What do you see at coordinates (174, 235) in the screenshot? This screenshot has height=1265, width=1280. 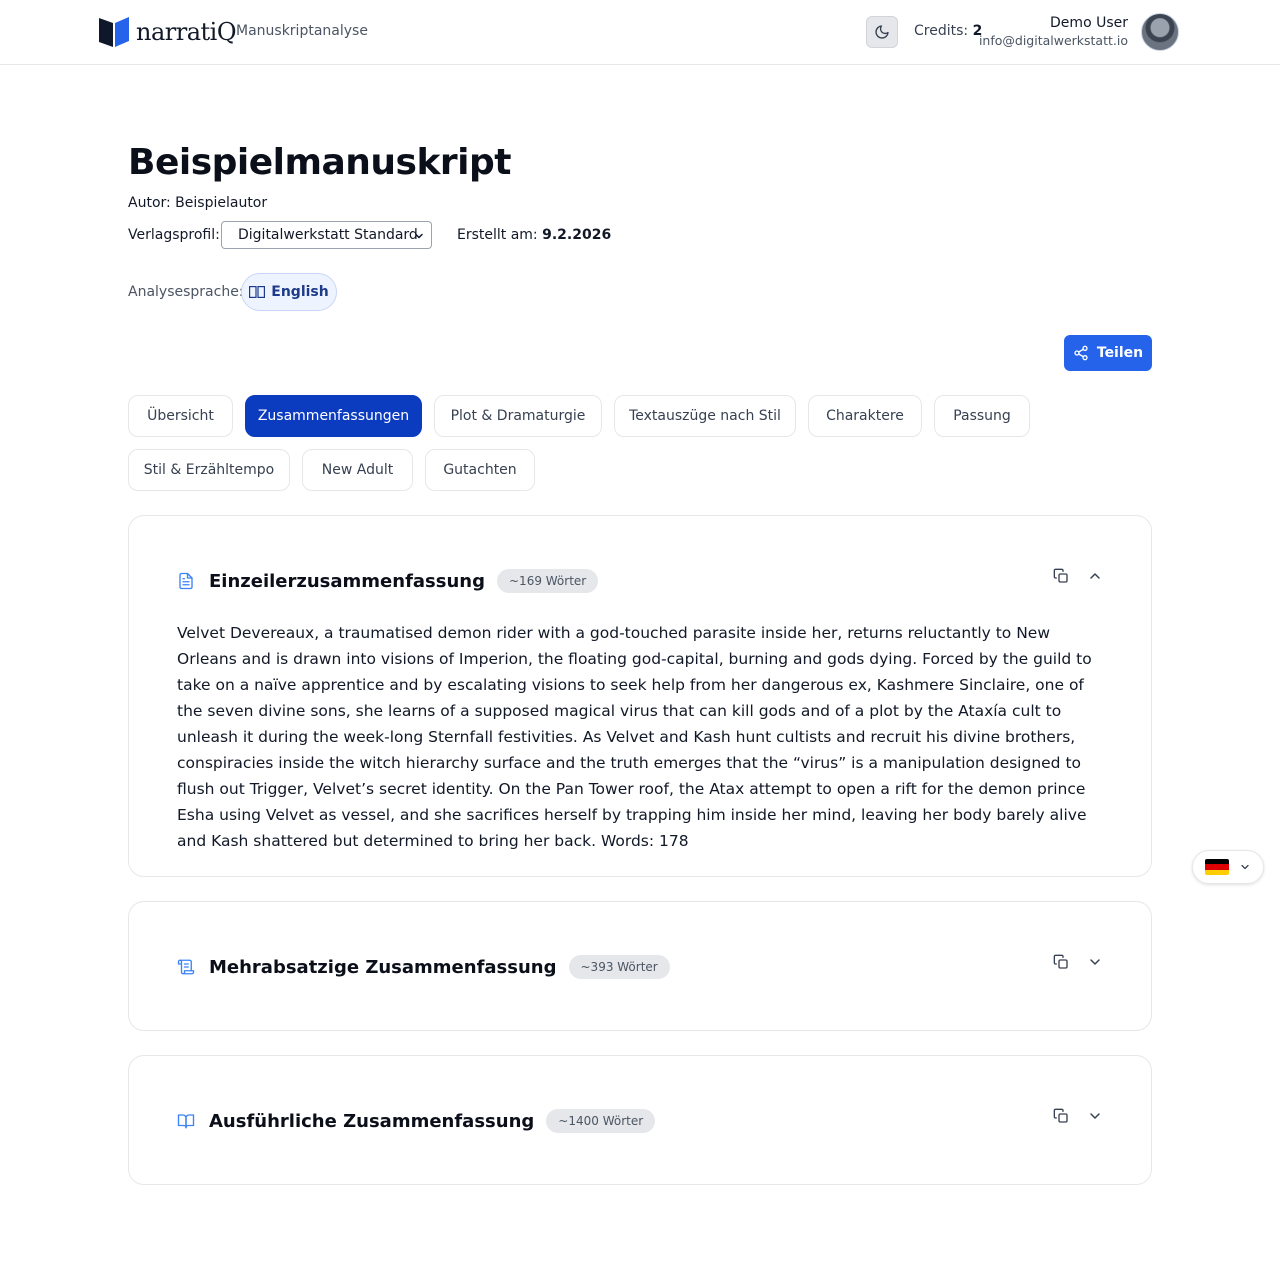 I see `profile-label: Verlagsprofil:` at bounding box center [174, 235].